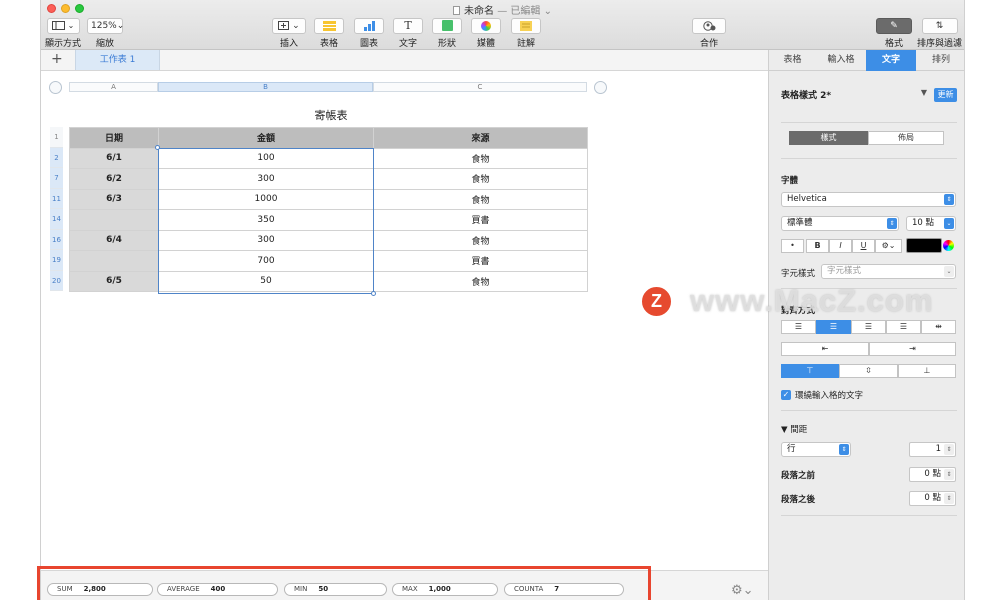  I want to click on table-button: 表格, so click(329, 33).